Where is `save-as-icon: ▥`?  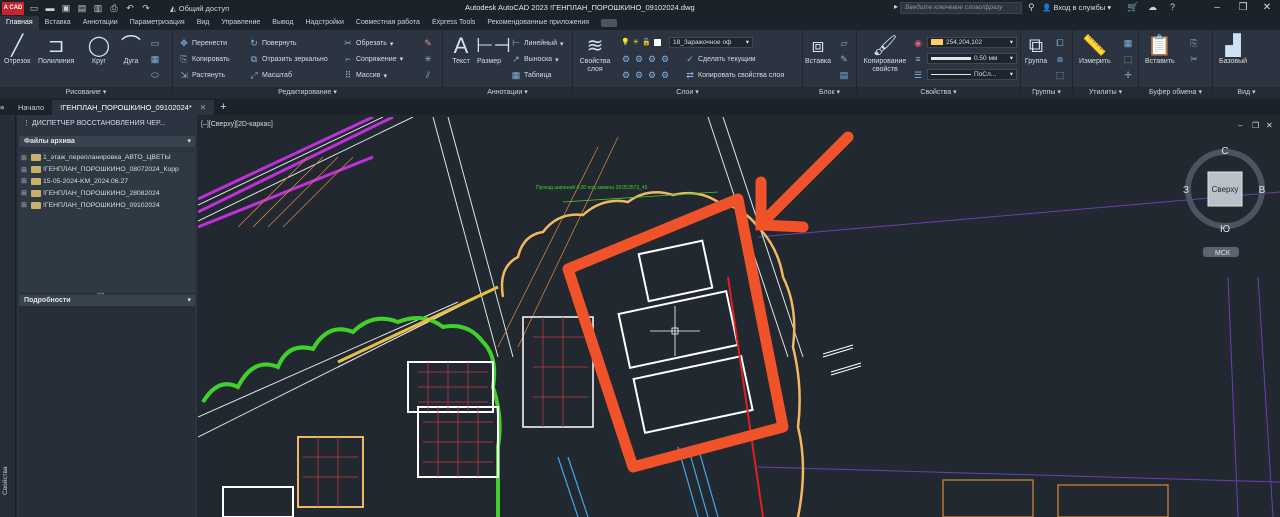 save-as-icon: ▥ is located at coordinates (98, 8).